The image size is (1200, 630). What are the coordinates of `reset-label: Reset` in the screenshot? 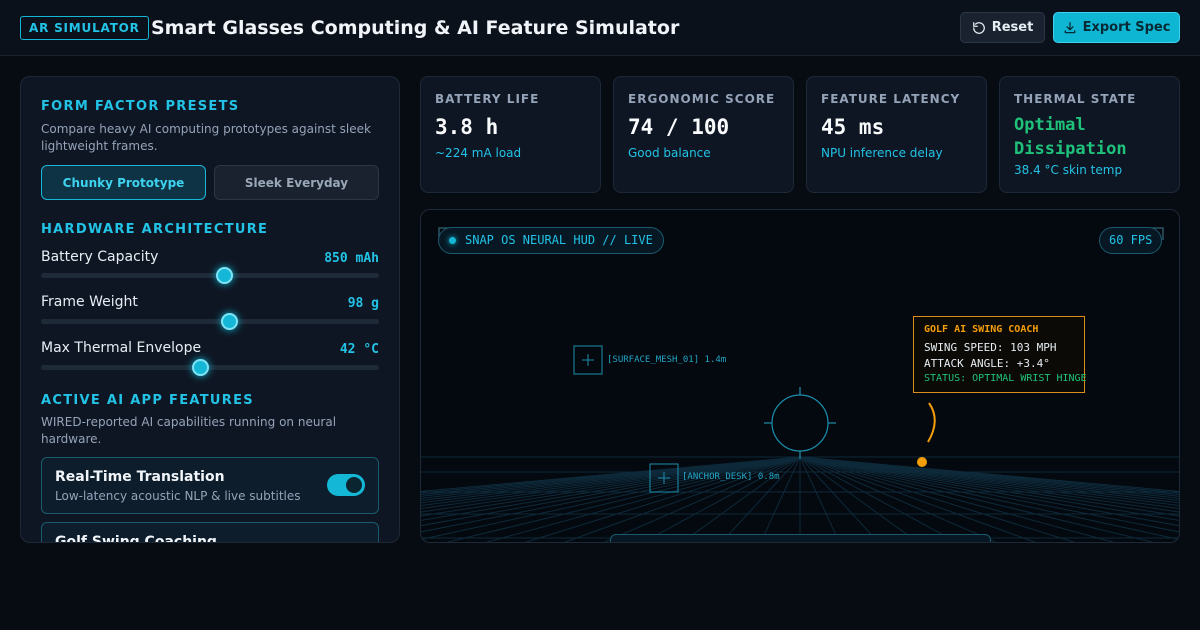 It's located at (1012, 27).